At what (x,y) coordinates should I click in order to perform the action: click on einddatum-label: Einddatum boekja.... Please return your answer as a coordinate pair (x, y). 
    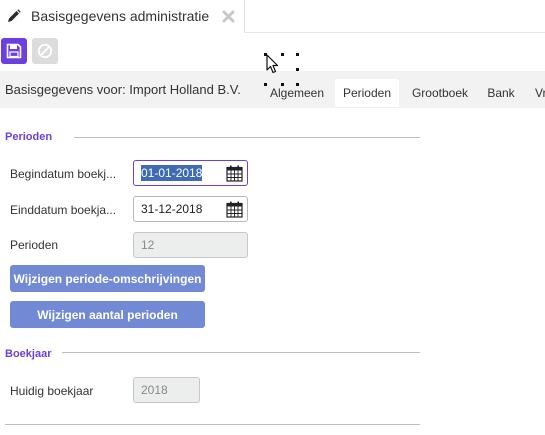
    Looking at the image, I should click on (63, 210).